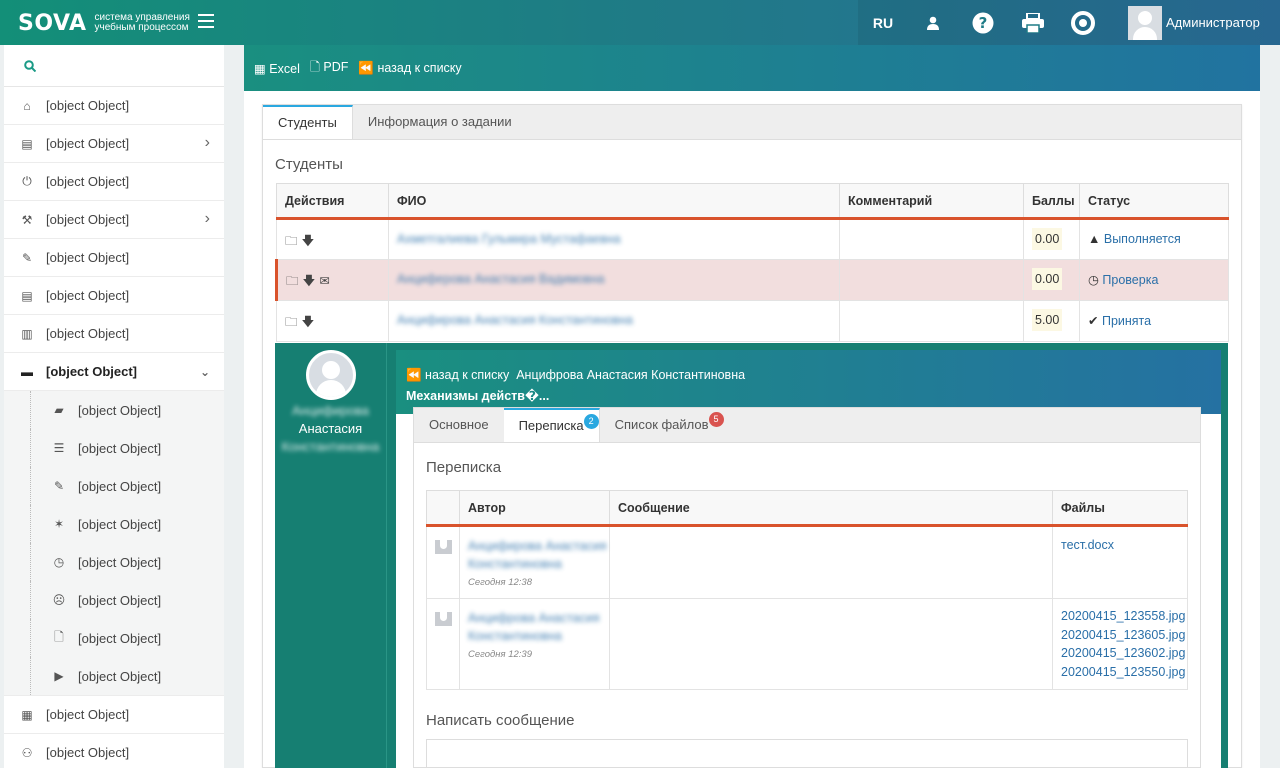 The height and width of the screenshot is (768, 1280). I want to click on author-name: Анцифирова Анастасия, so click(538, 546).